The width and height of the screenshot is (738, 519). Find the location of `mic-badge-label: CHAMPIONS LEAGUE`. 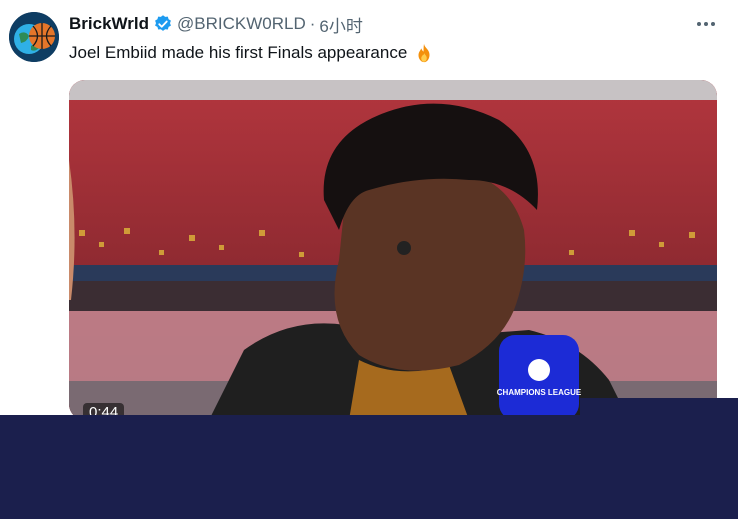

mic-badge-label: CHAMPIONS LEAGUE is located at coordinates (539, 392).